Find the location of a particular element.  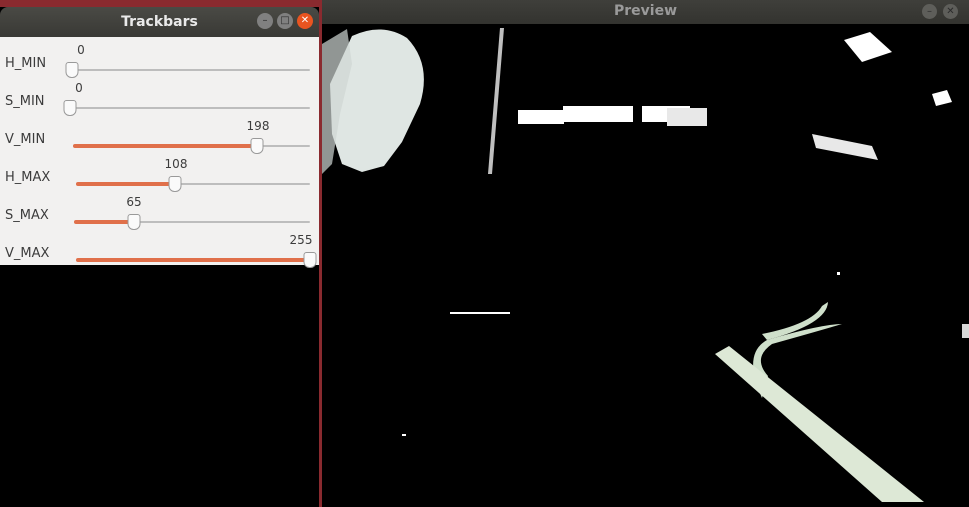

trackbar-h-max: H_MAX 108 is located at coordinates (159, 177).